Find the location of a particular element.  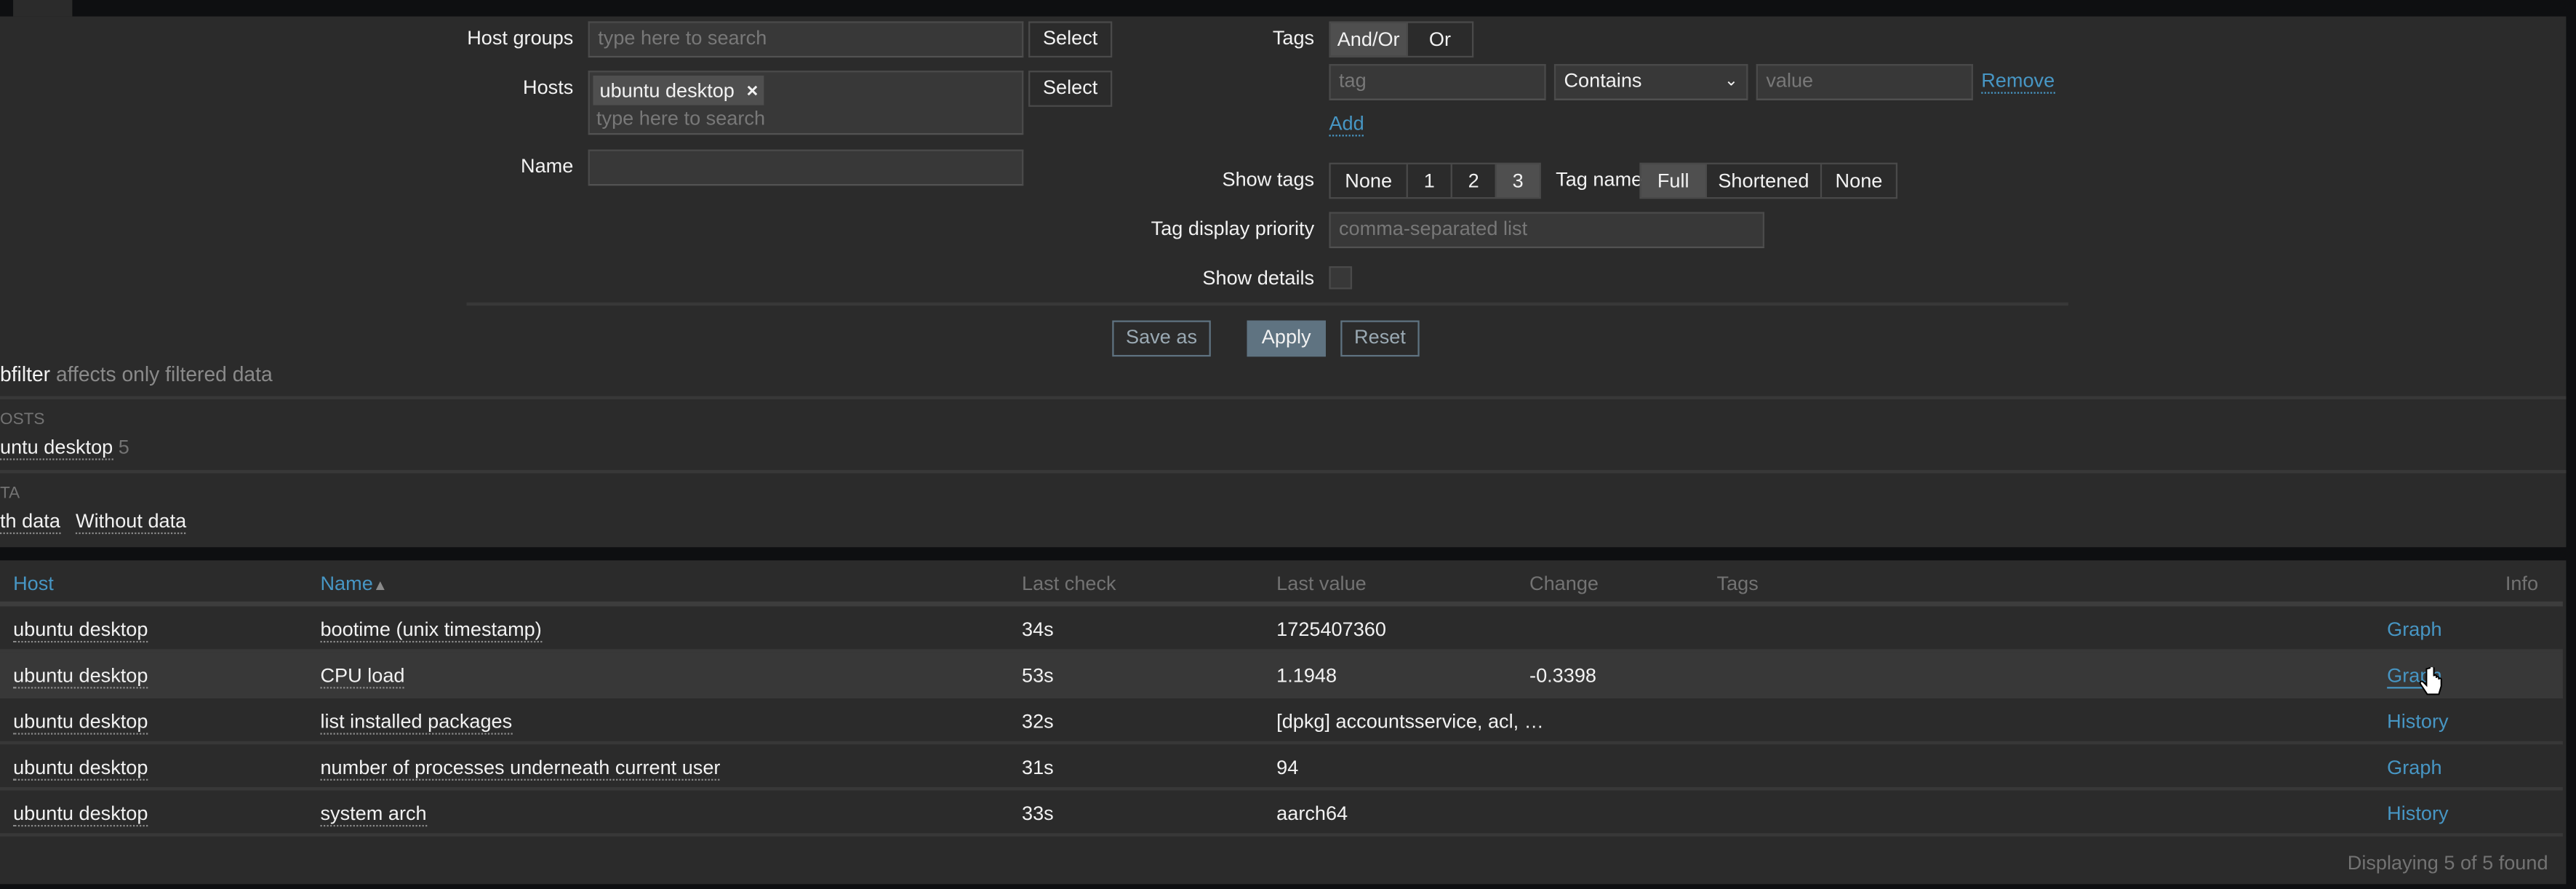

tag-name-toggle: Full Shortened None is located at coordinates (1768, 181).